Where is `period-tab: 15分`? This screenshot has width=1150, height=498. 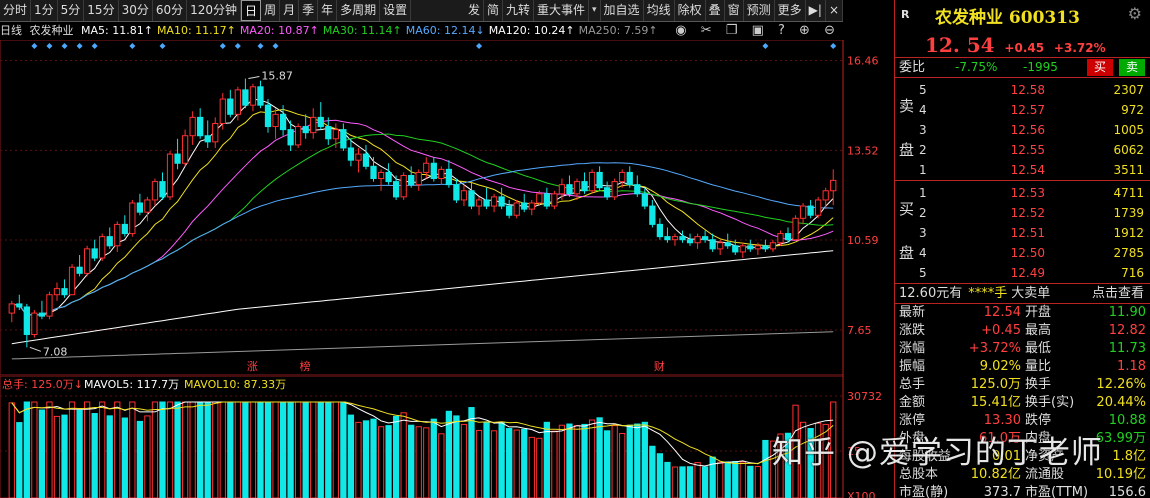 period-tab: 15分 is located at coordinates (101, 10).